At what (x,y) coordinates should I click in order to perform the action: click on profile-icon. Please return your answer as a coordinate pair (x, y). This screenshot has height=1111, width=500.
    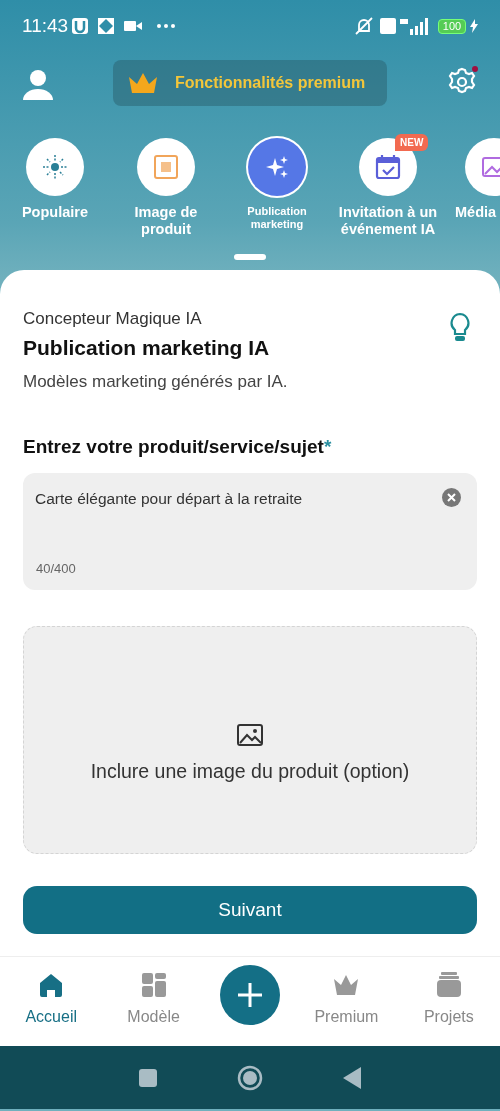
    Looking at the image, I should click on (38, 84).